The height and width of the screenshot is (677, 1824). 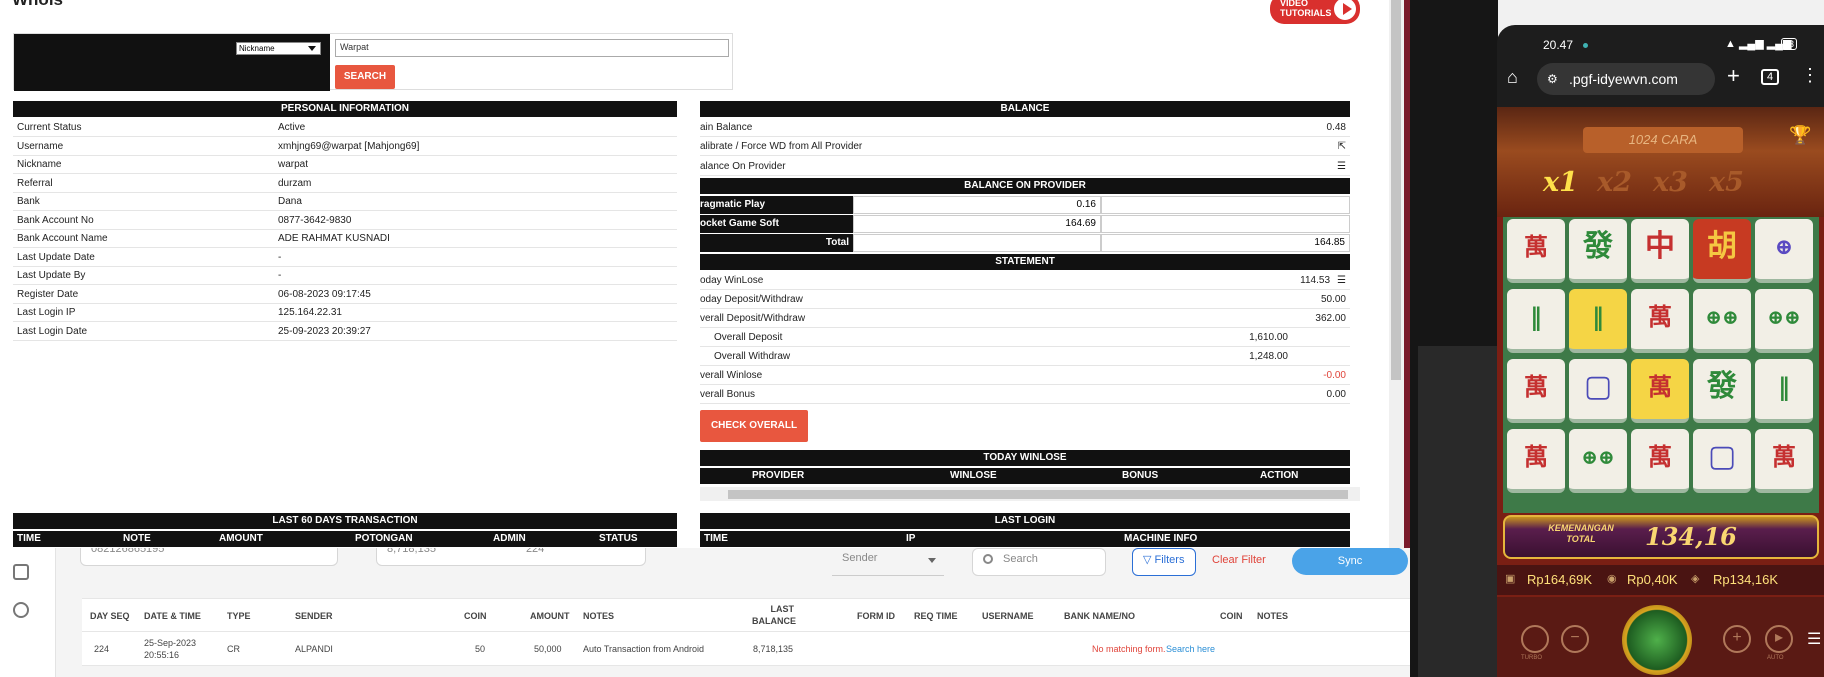 I want to click on filters-button: ▽ Filters, so click(x=1164, y=562).